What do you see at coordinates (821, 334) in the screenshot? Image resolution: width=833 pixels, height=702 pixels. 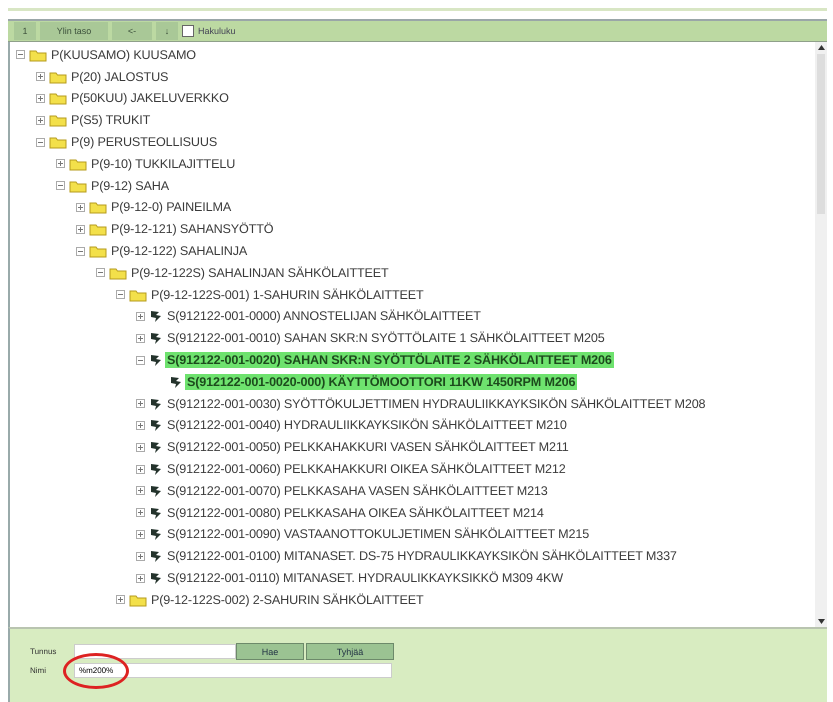 I see `scrollbar` at bounding box center [821, 334].